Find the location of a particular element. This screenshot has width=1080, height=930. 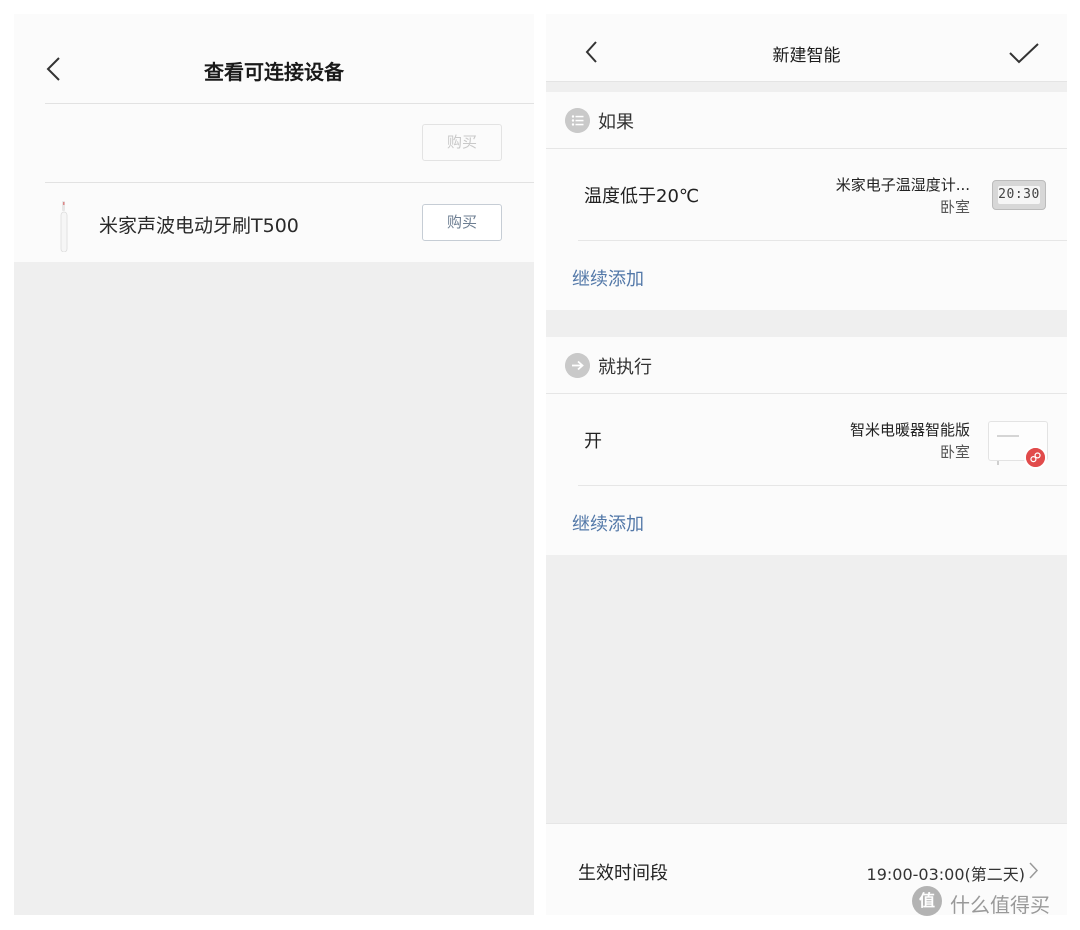

watermark-logo-icon: 值 is located at coordinates (927, 901).